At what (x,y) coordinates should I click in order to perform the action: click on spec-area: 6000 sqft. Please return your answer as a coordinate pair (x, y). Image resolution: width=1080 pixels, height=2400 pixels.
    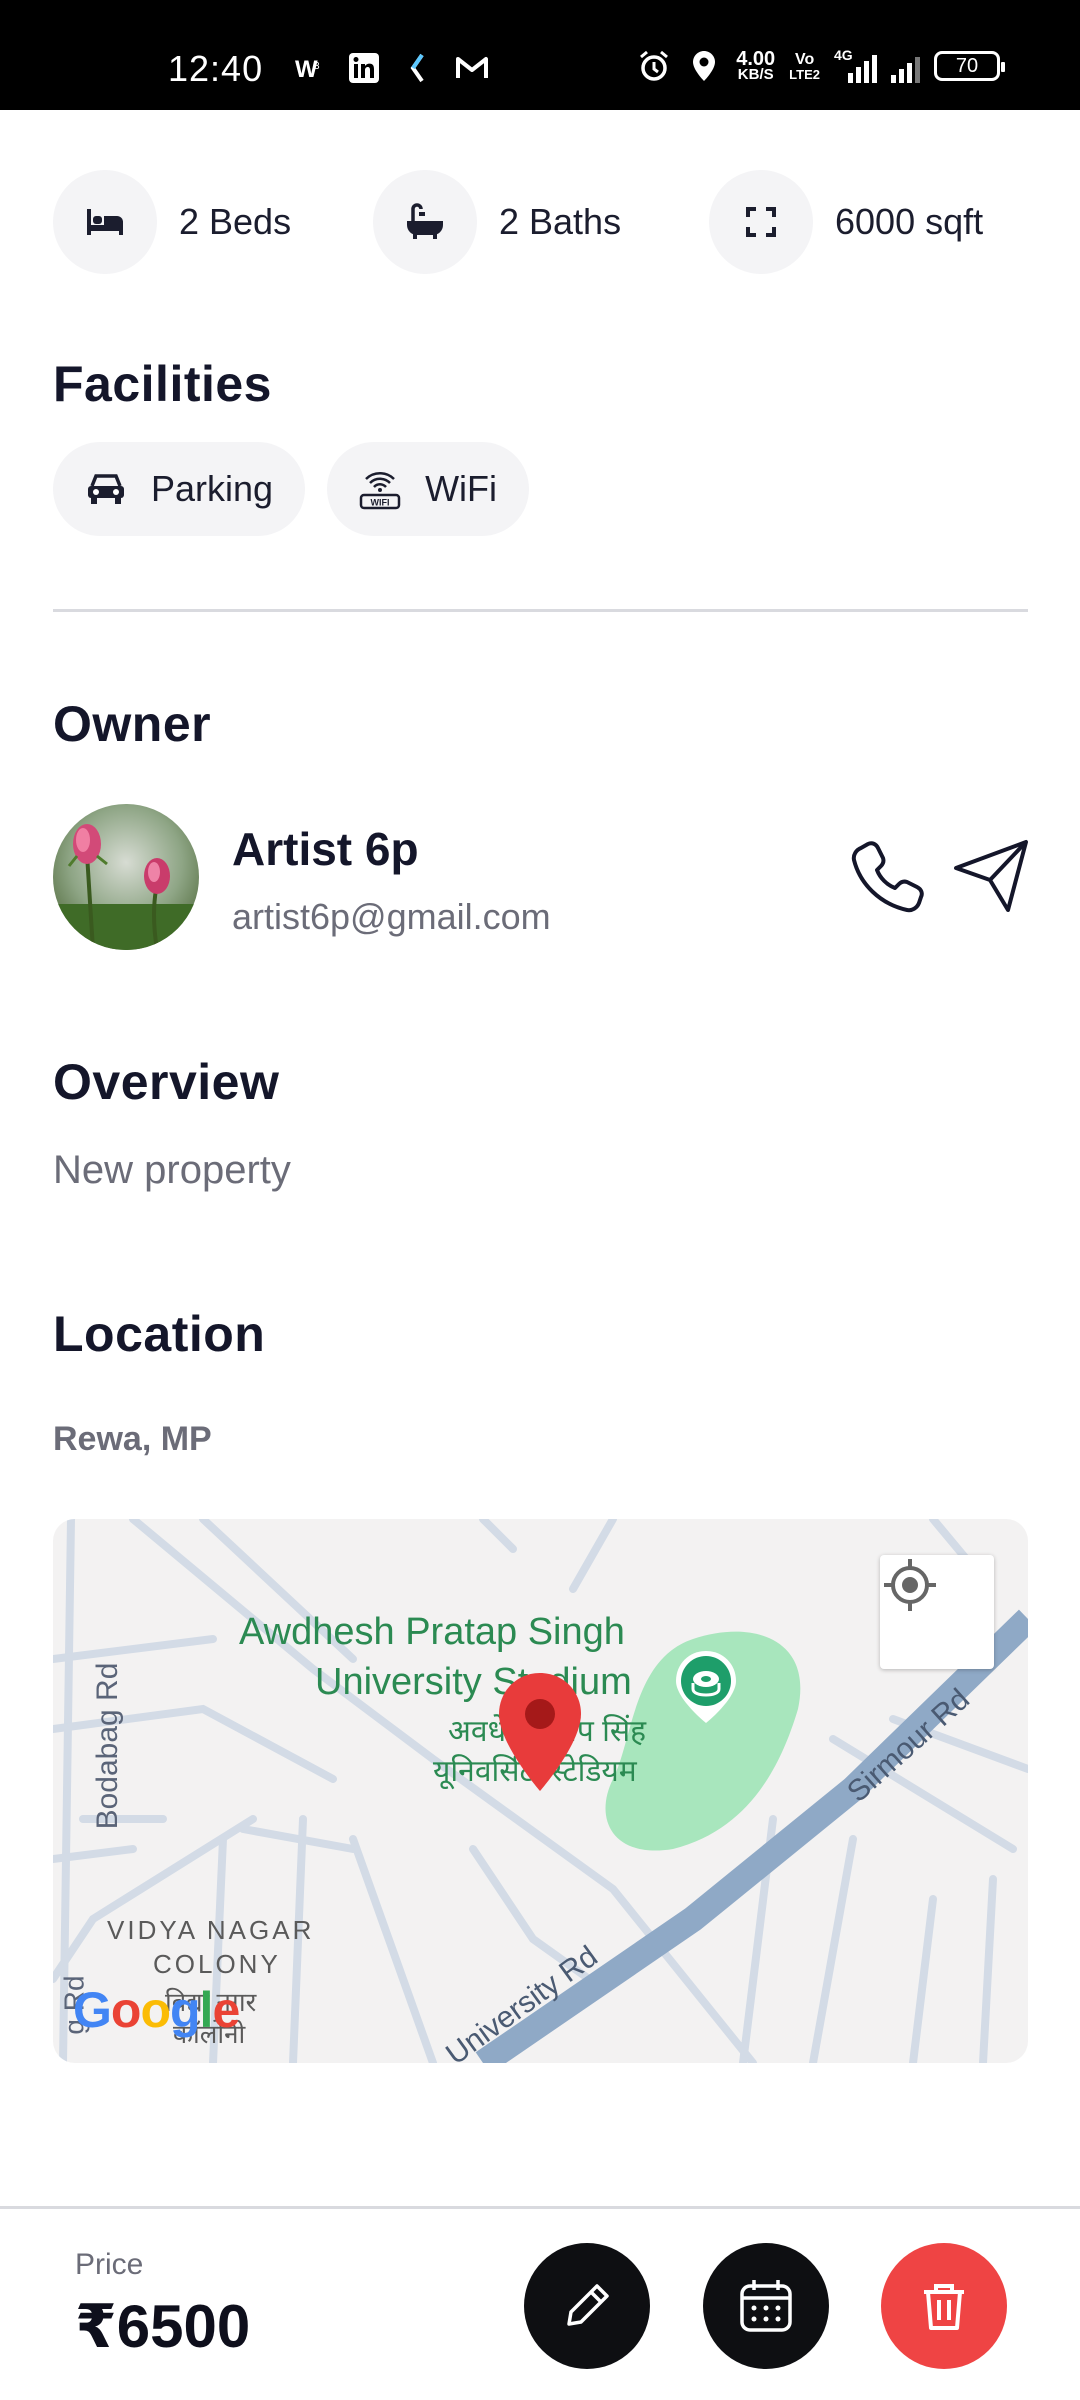
    Looking at the image, I should click on (846, 222).